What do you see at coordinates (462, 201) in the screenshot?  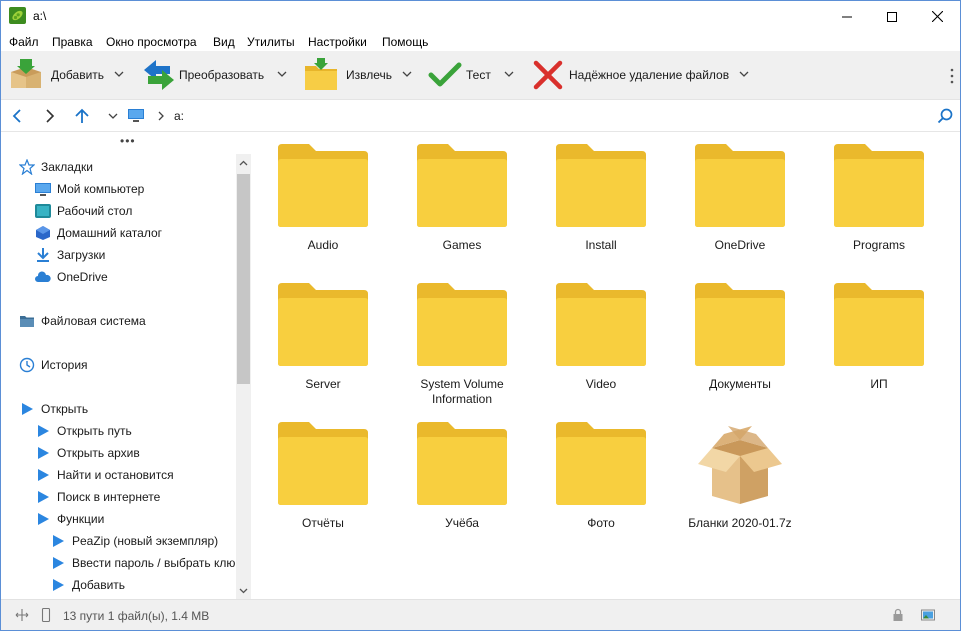 I see `file-tile: Games` at bounding box center [462, 201].